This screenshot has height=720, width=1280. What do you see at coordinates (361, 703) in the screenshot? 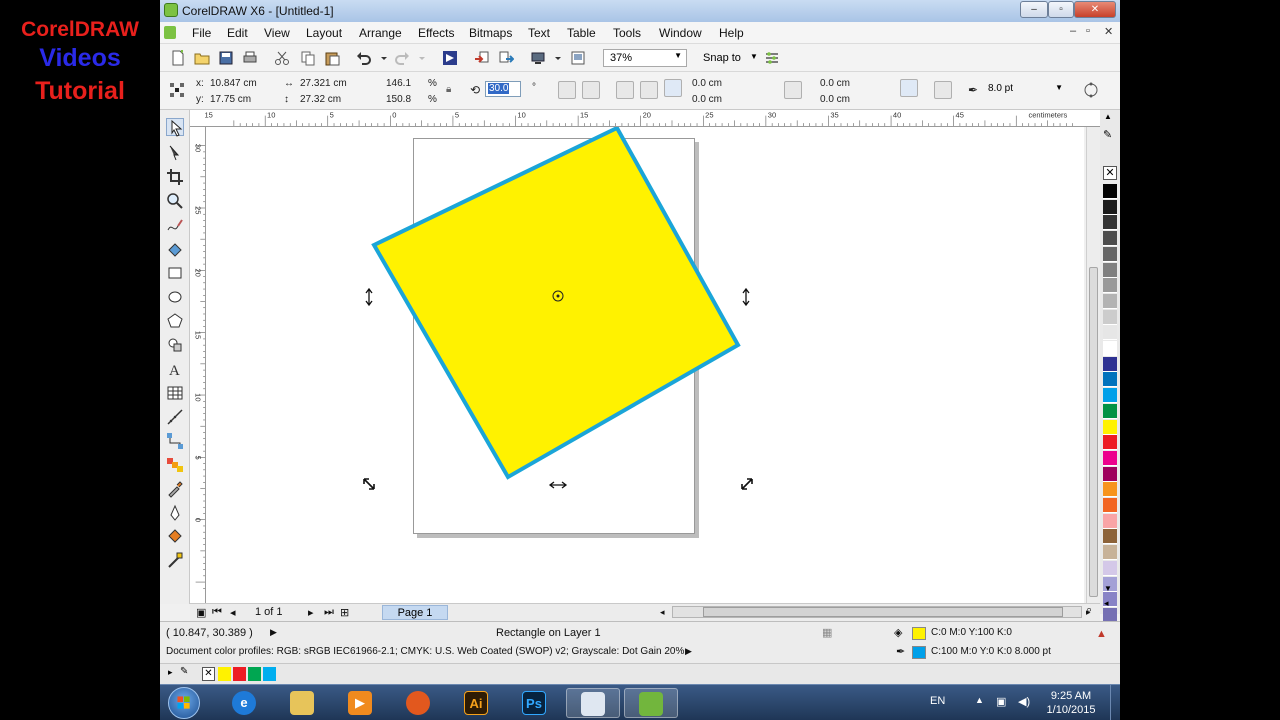
I see `taskbar-media-player: ▶` at bounding box center [361, 703].